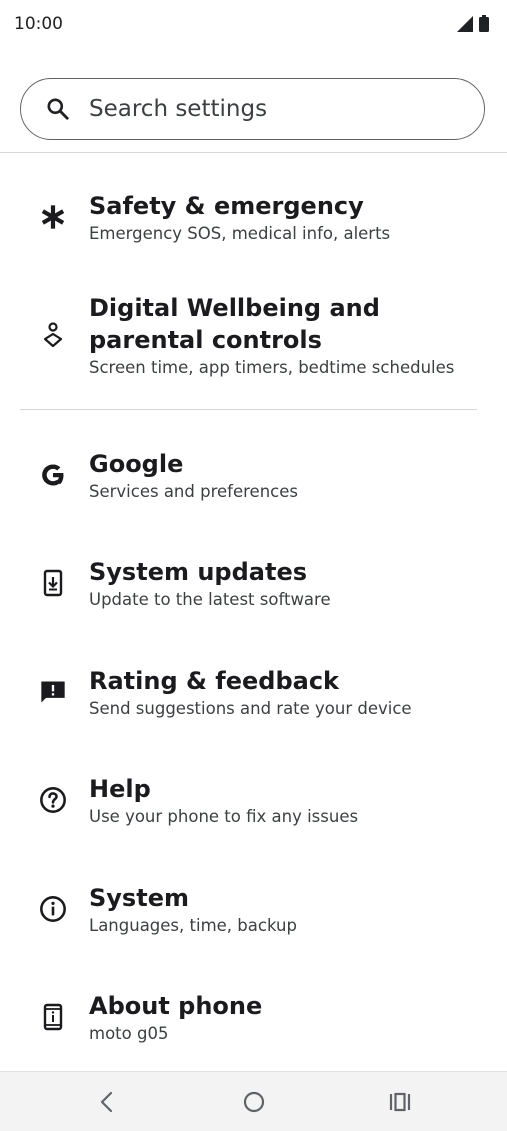 This screenshot has height=1131, width=507. What do you see at coordinates (53, 800) in the screenshot?
I see `help-icon` at bounding box center [53, 800].